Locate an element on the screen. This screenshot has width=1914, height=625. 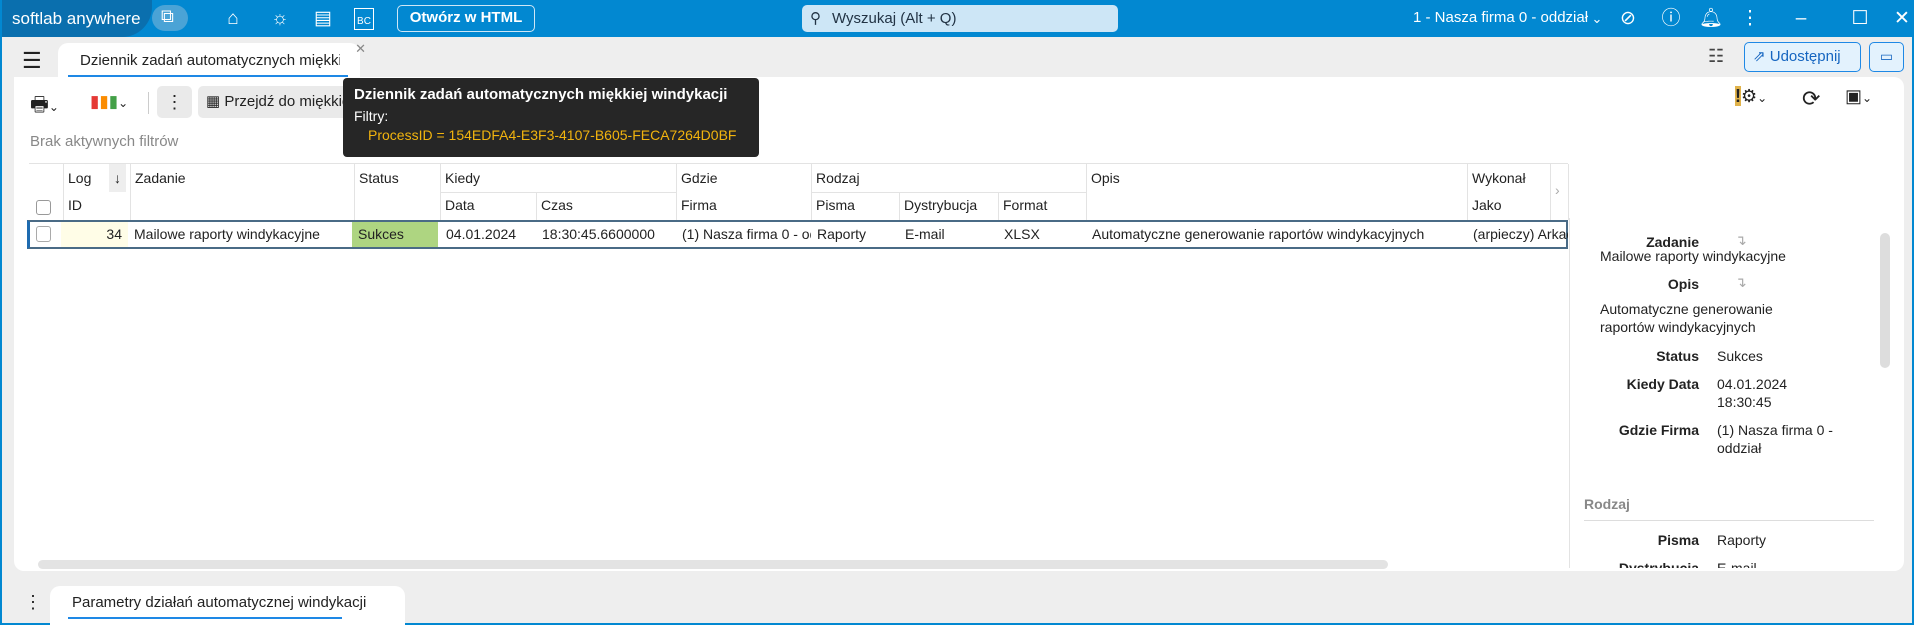
horizontal-scrollbar is located at coordinates (713, 564).